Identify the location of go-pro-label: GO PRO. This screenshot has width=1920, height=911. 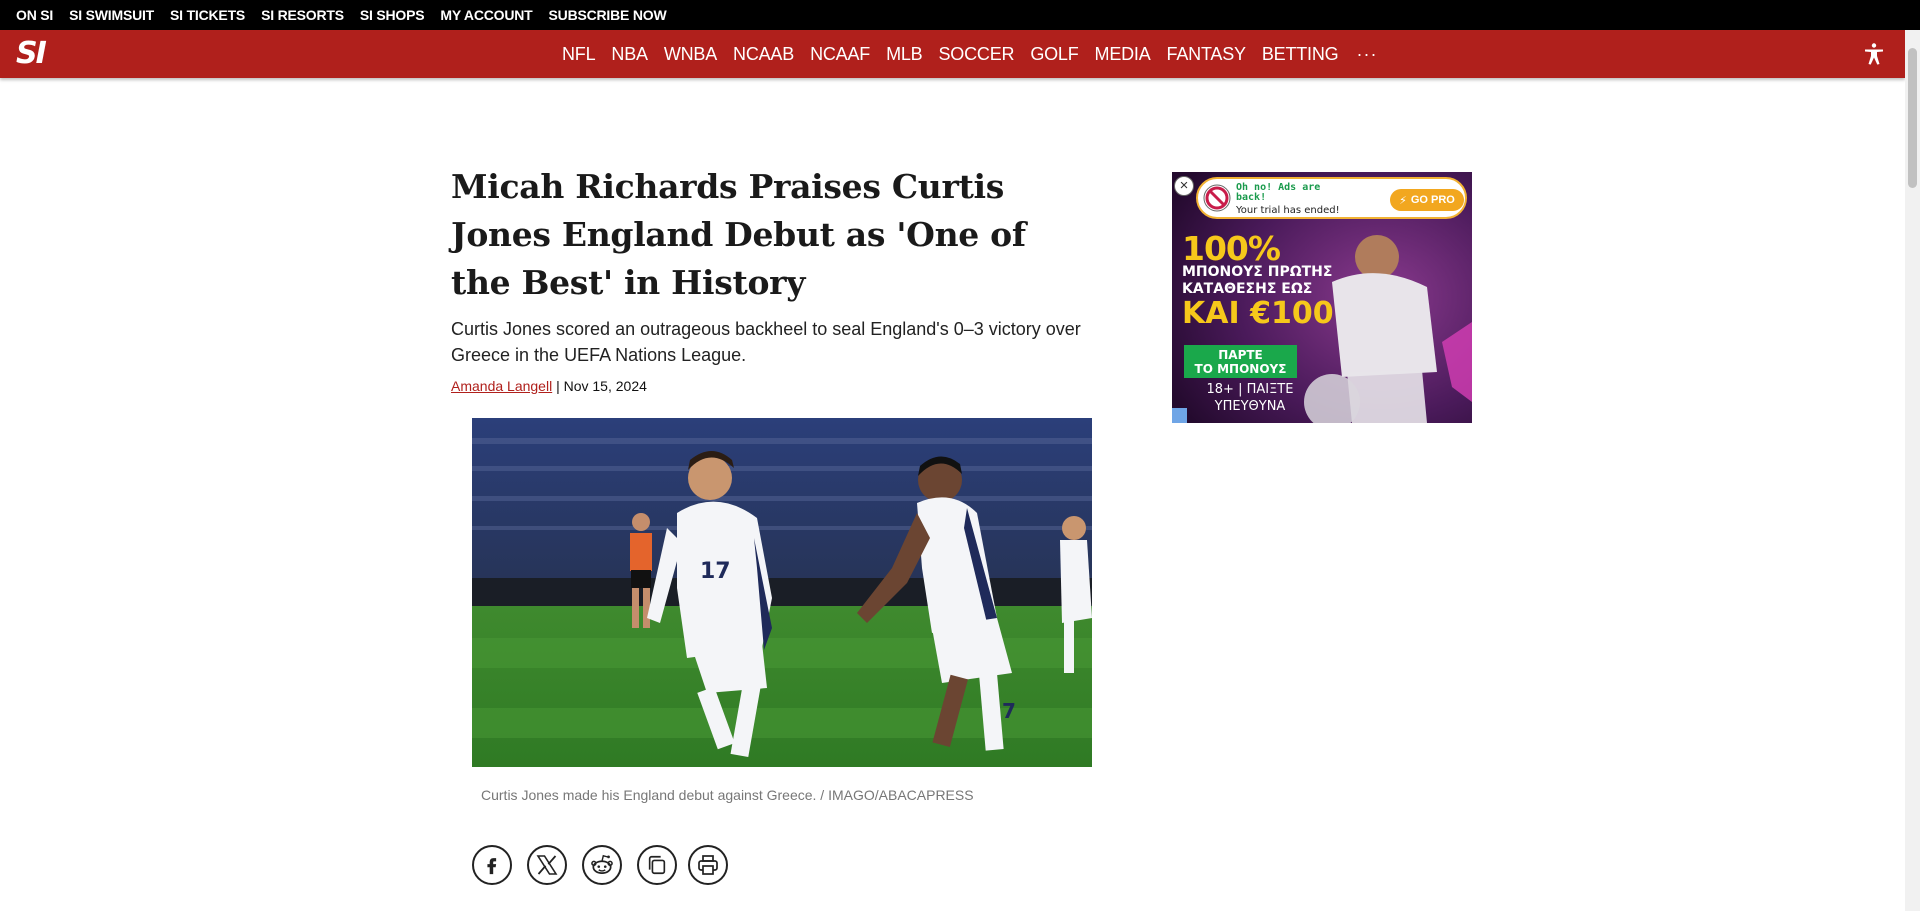
(1432, 200).